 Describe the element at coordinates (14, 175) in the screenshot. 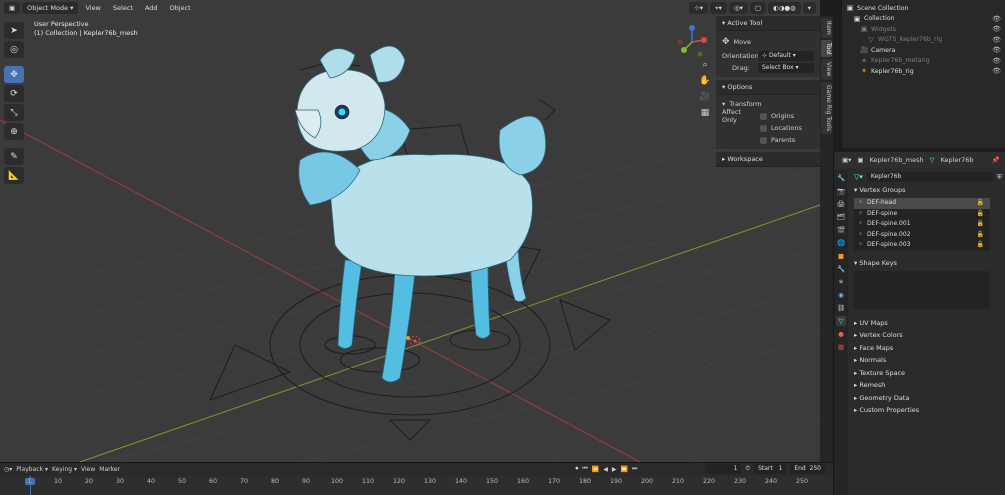

I see `measure-tool-icon: 📐` at that location.